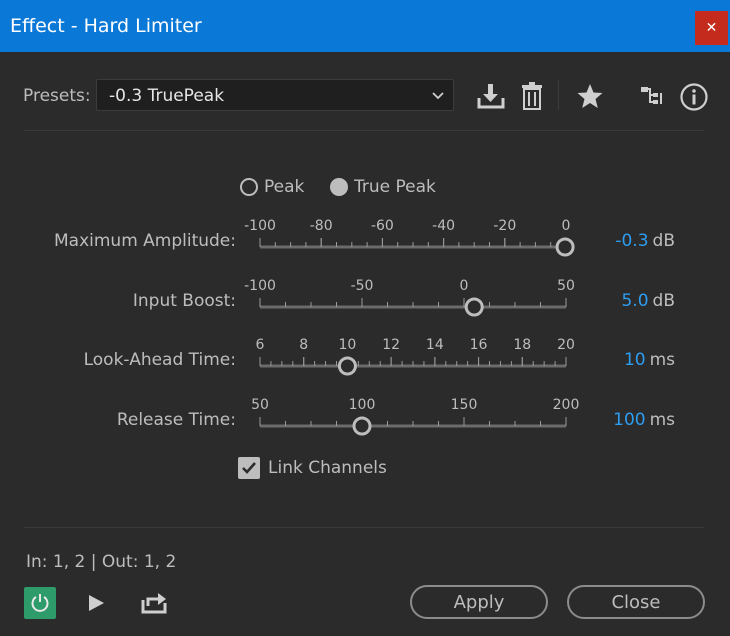 This screenshot has height=636, width=730. Describe the element at coordinates (662, 360) in the screenshot. I see `look-ahead-time-unit: ms` at that location.